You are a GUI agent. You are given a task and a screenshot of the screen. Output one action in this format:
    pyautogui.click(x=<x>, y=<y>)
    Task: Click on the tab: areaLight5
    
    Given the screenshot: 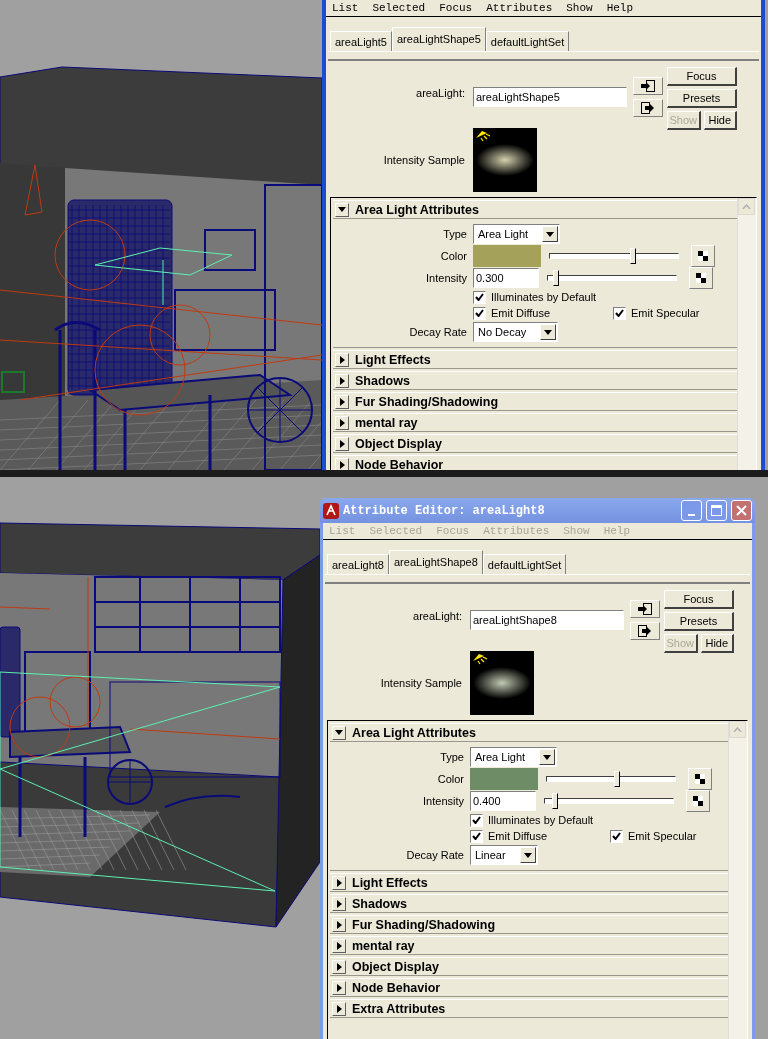 What is the action you would take?
    pyautogui.click(x=361, y=41)
    